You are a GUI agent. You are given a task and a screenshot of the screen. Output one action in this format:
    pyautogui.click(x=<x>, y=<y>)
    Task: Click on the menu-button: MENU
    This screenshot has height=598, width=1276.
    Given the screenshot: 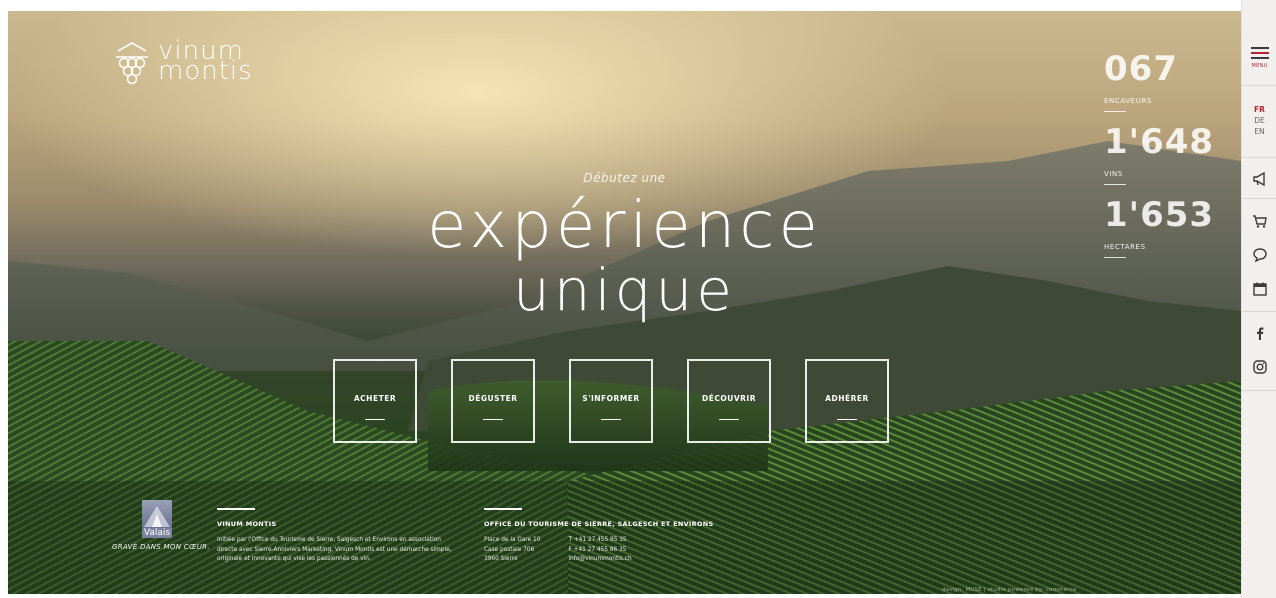 What is the action you would take?
    pyautogui.click(x=1259, y=56)
    